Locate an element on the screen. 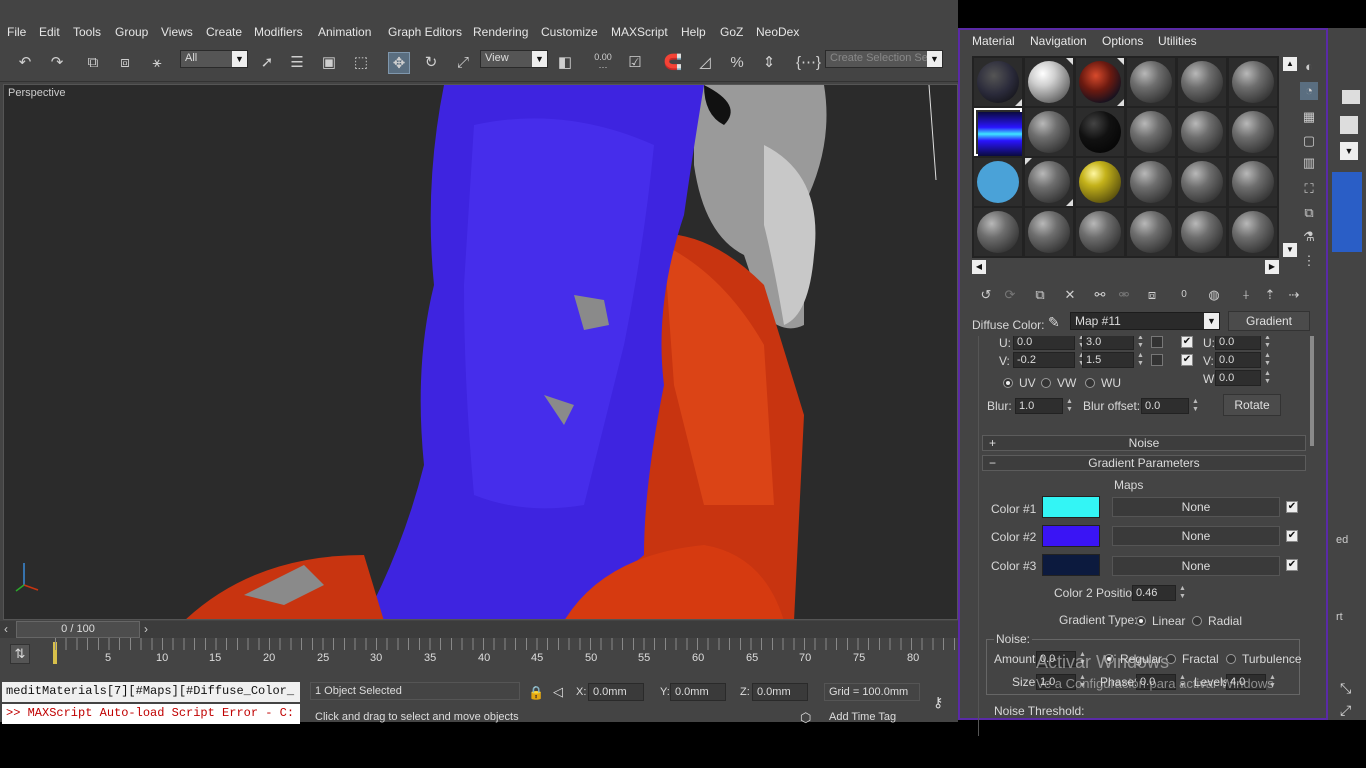  u-offset-field: 0.0 is located at coordinates (1044, 343).